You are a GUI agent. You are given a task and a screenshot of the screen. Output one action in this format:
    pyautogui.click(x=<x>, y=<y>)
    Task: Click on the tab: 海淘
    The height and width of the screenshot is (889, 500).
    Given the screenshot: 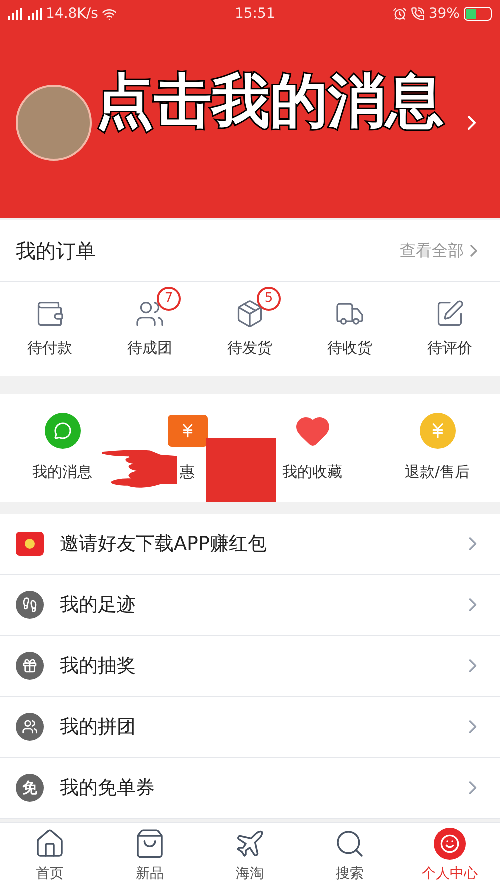 What is the action you would take?
    pyautogui.click(x=250, y=856)
    